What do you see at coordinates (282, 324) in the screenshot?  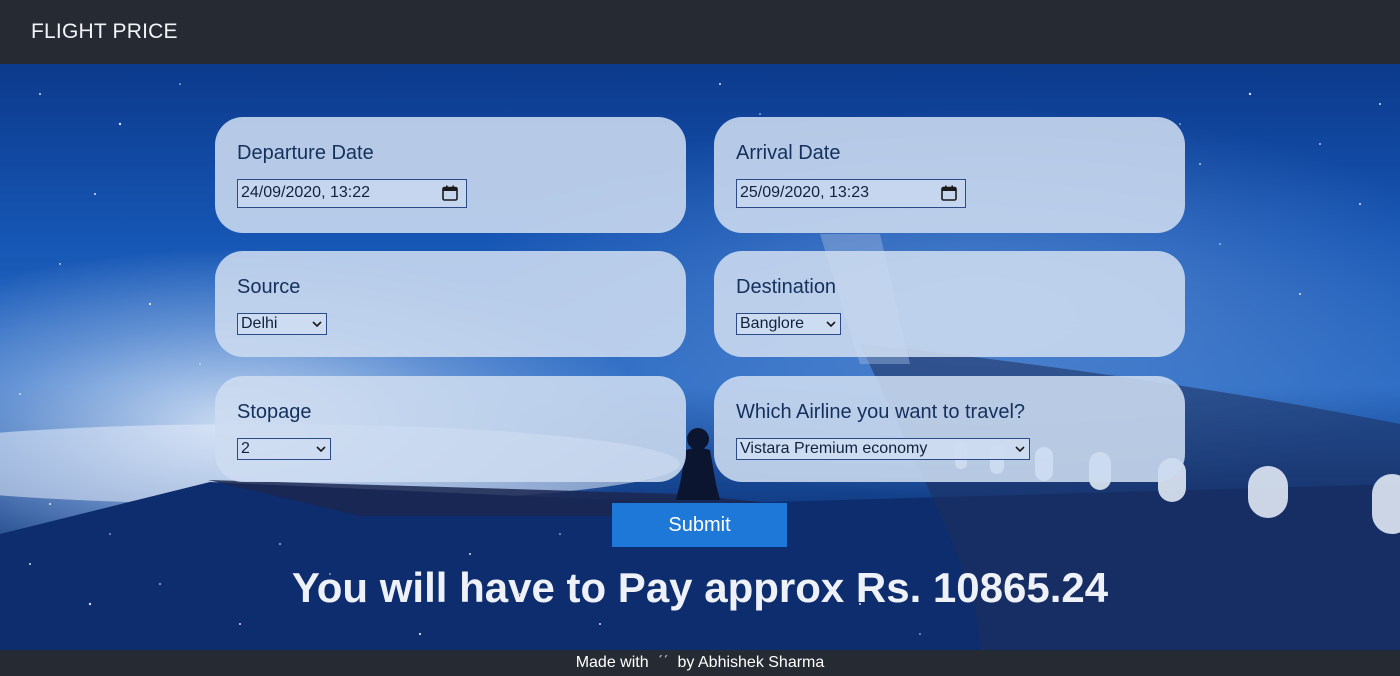 I see `source-select: Delhi` at bounding box center [282, 324].